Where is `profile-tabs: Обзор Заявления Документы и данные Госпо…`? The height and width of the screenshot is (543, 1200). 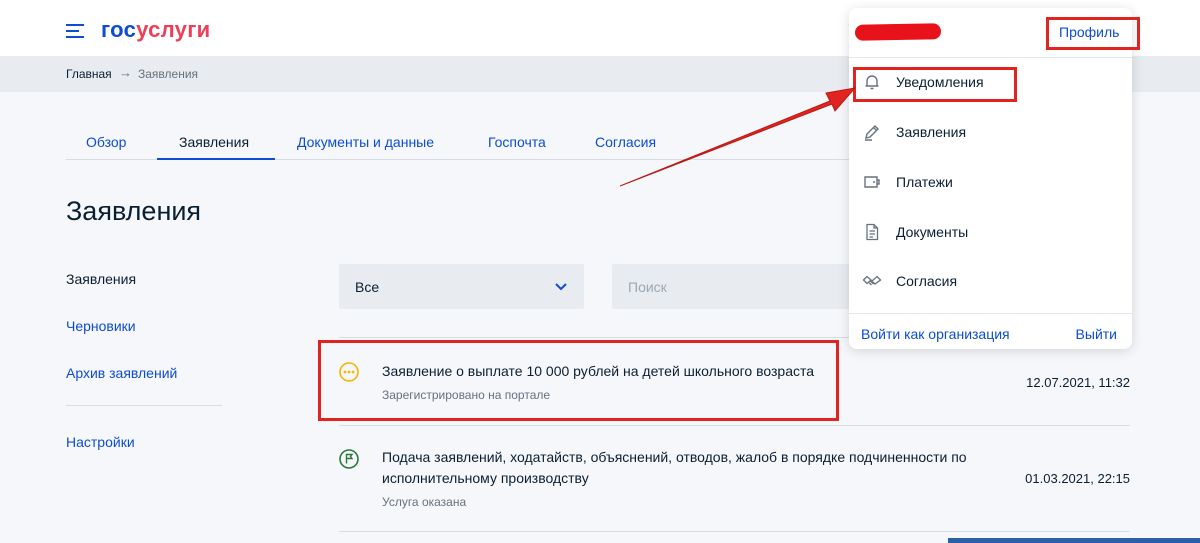 profile-tabs: Обзор Заявления Документы и данные Госпо… is located at coordinates (466, 142).